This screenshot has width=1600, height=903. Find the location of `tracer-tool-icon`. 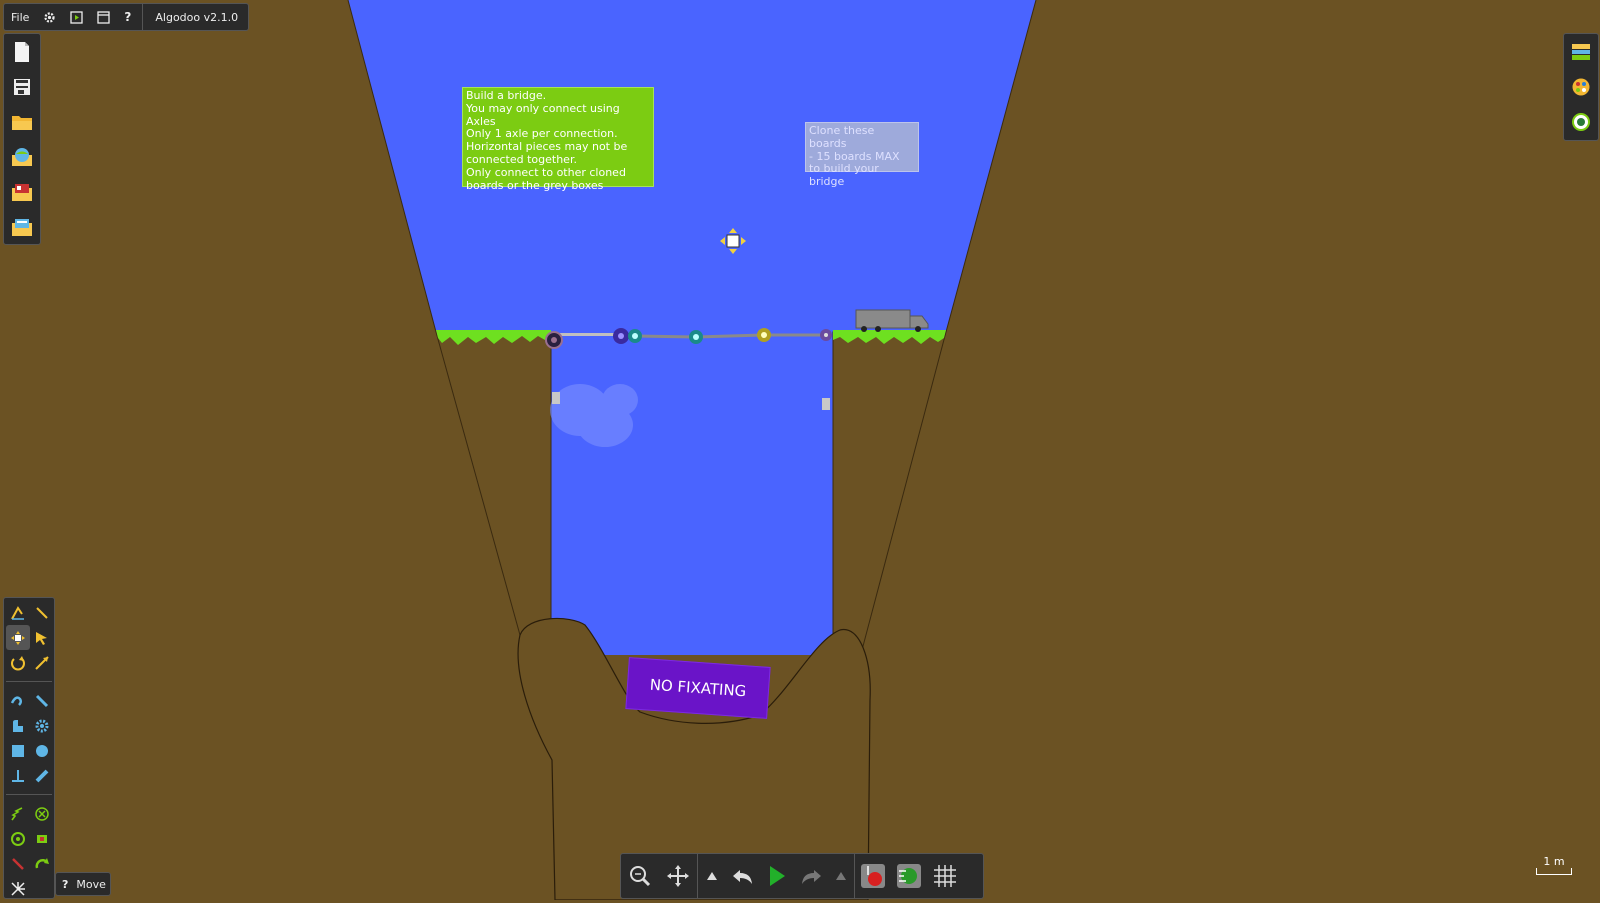

tracer-tool-icon is located at coordinates (18, 863).